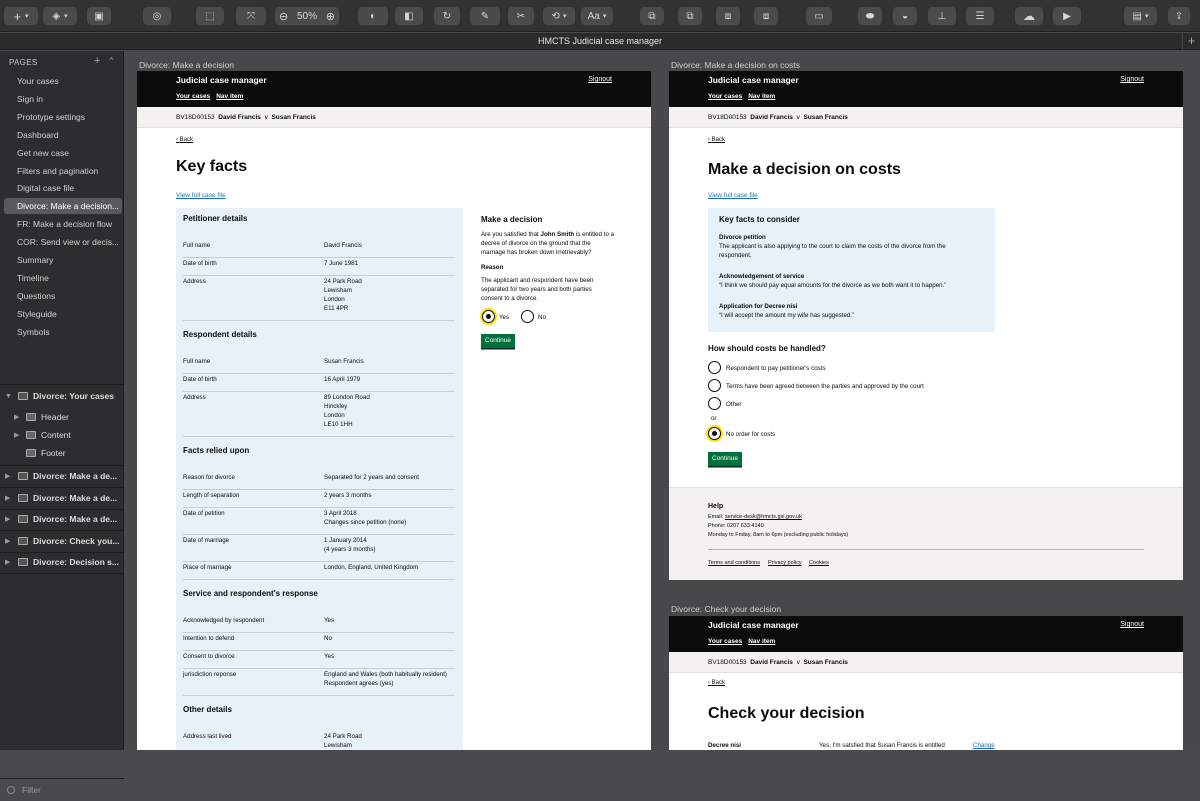  What do you see at coordinates (210, 16) in the screenshot?
I see `mask-button: ⬚` at bounding box center [210, 16].